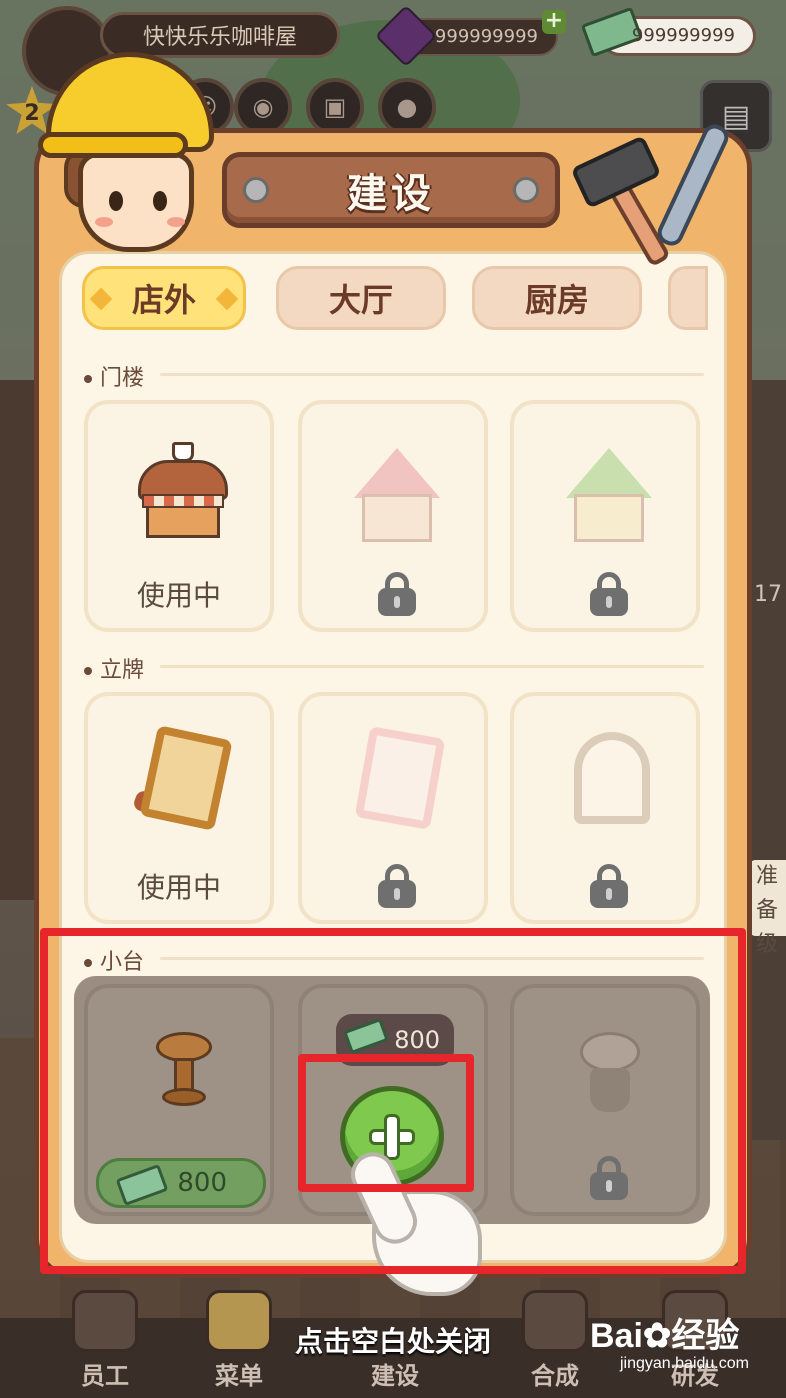  I want to click on tab-label: 厨房, so click(556, 300).